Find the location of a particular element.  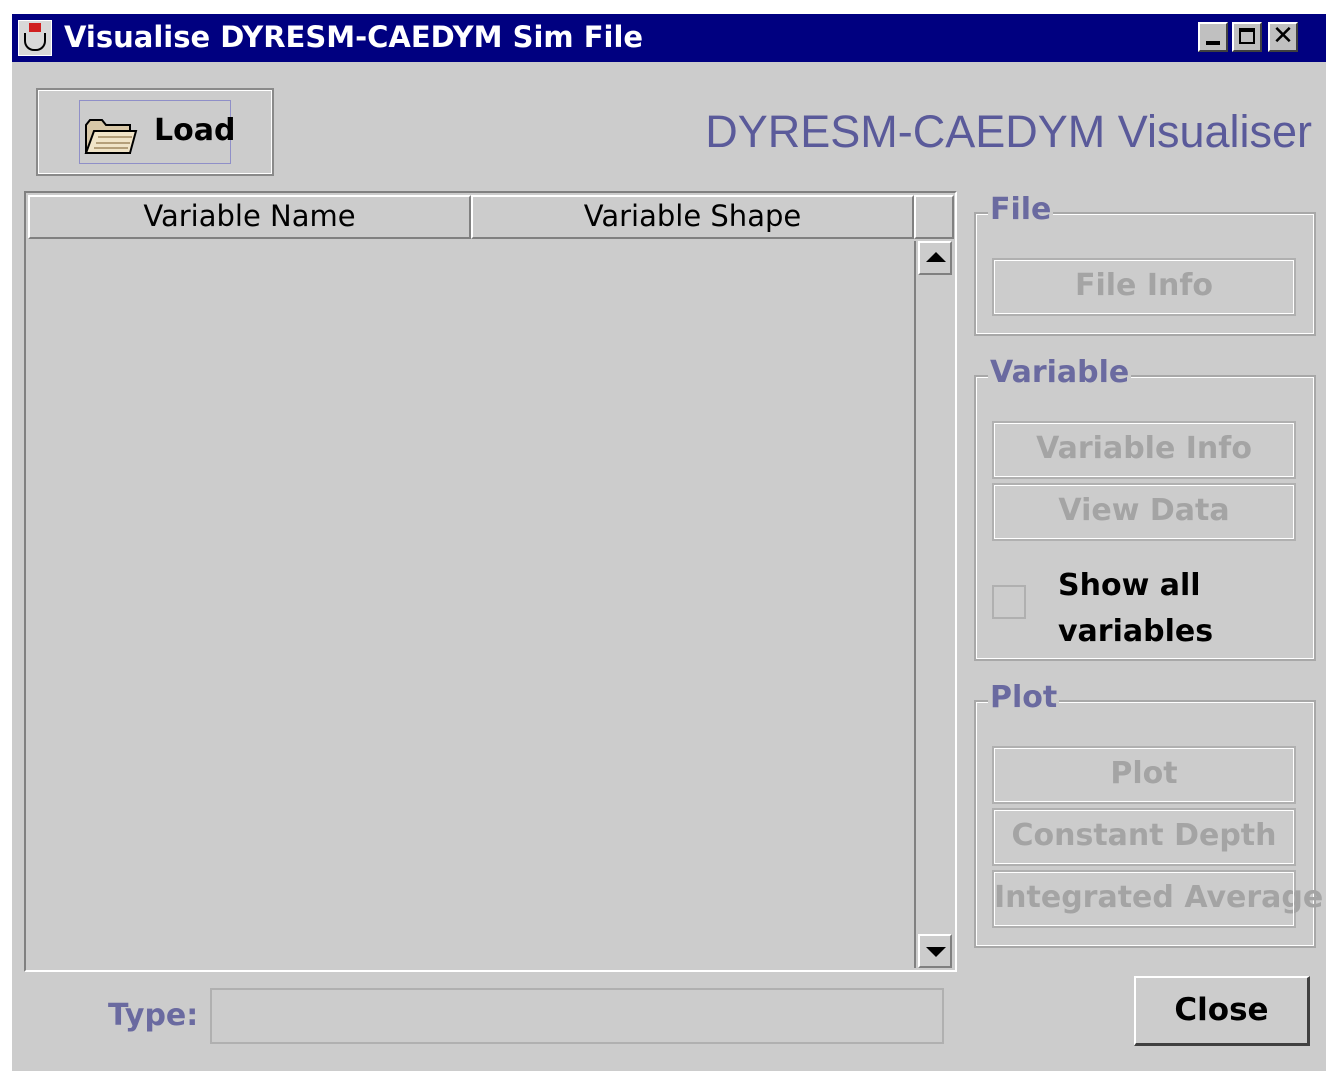

table-corner is located at coordinates (934, 217).